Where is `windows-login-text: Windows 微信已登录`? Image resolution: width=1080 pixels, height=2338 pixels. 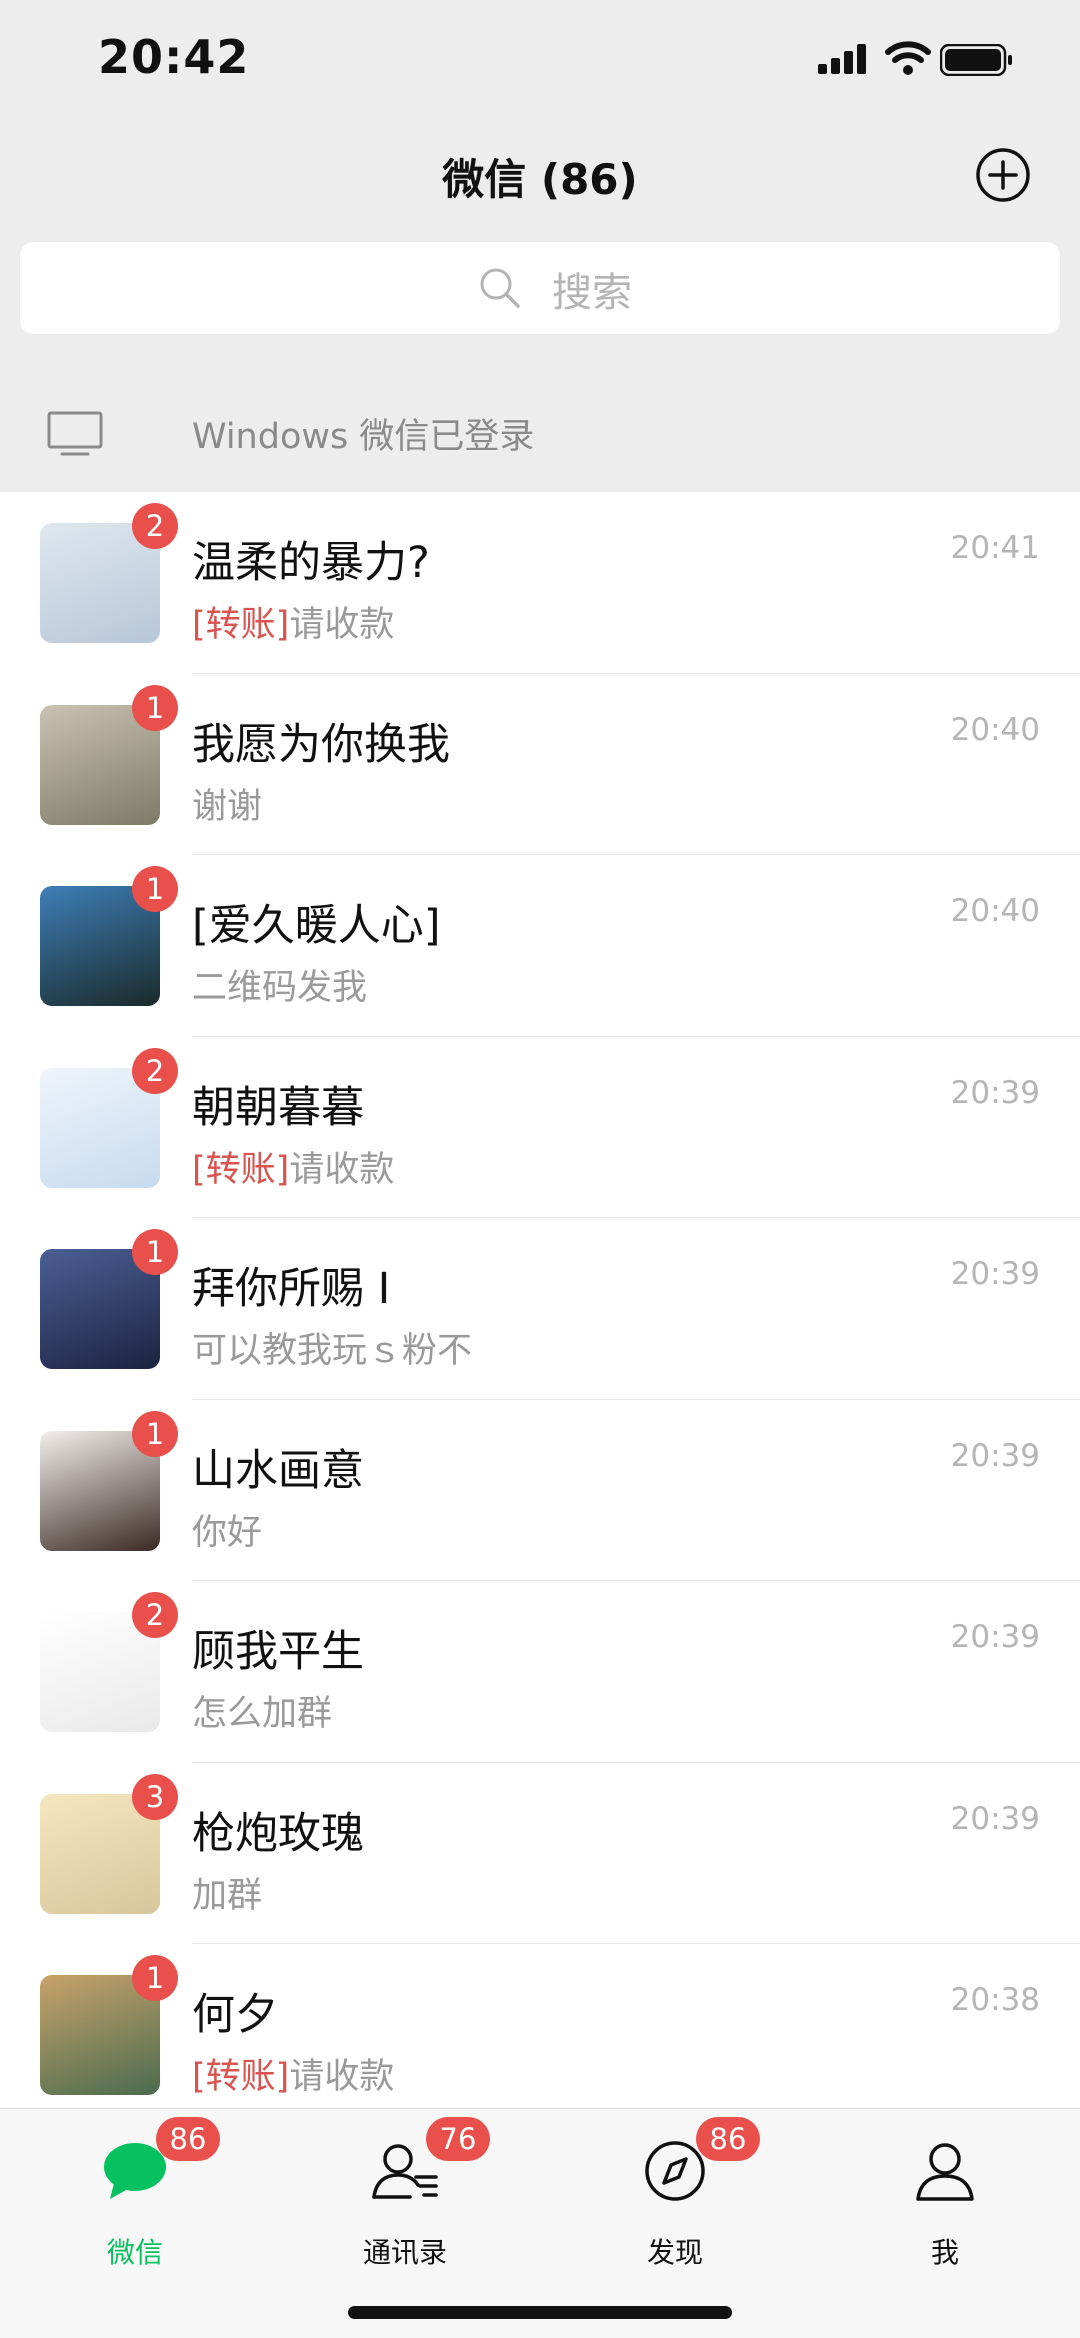 windows-login-text: Windows 微信已登录 is located at coordinates (363, 437).